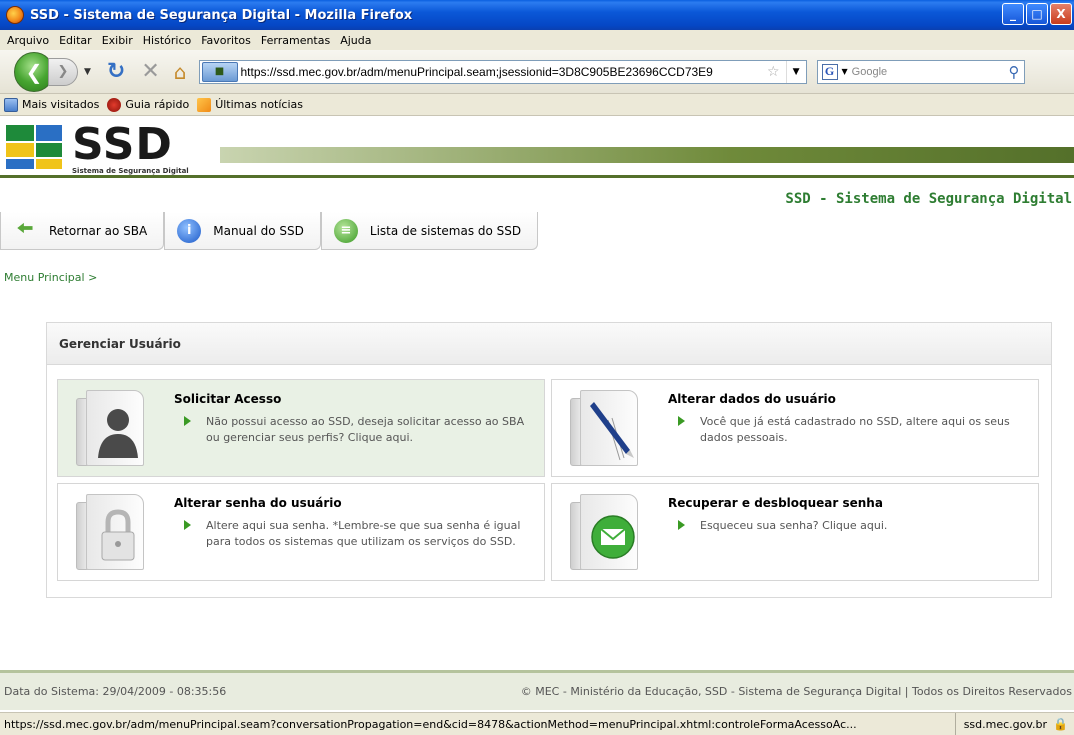 This screenshot has height=735, width=1074. What do you see at coordinates (602, 533) in the screenshot?
I see `envelope-icon` at bounding box center [602, 533].